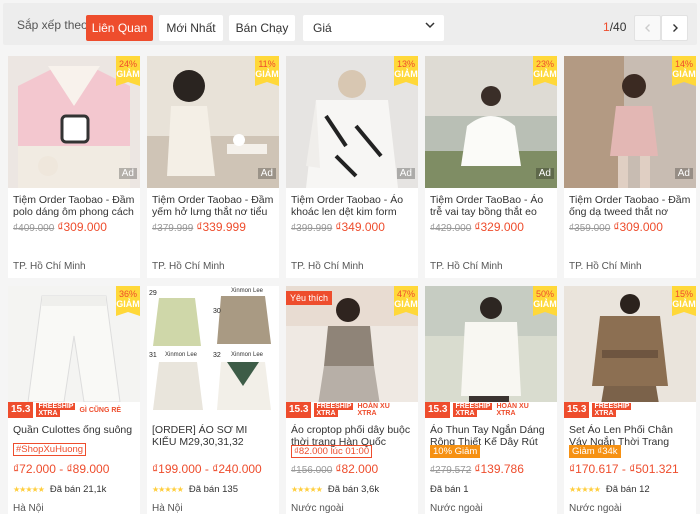  I want to click on sold-row: Đã bán 1, so click(449, 489).